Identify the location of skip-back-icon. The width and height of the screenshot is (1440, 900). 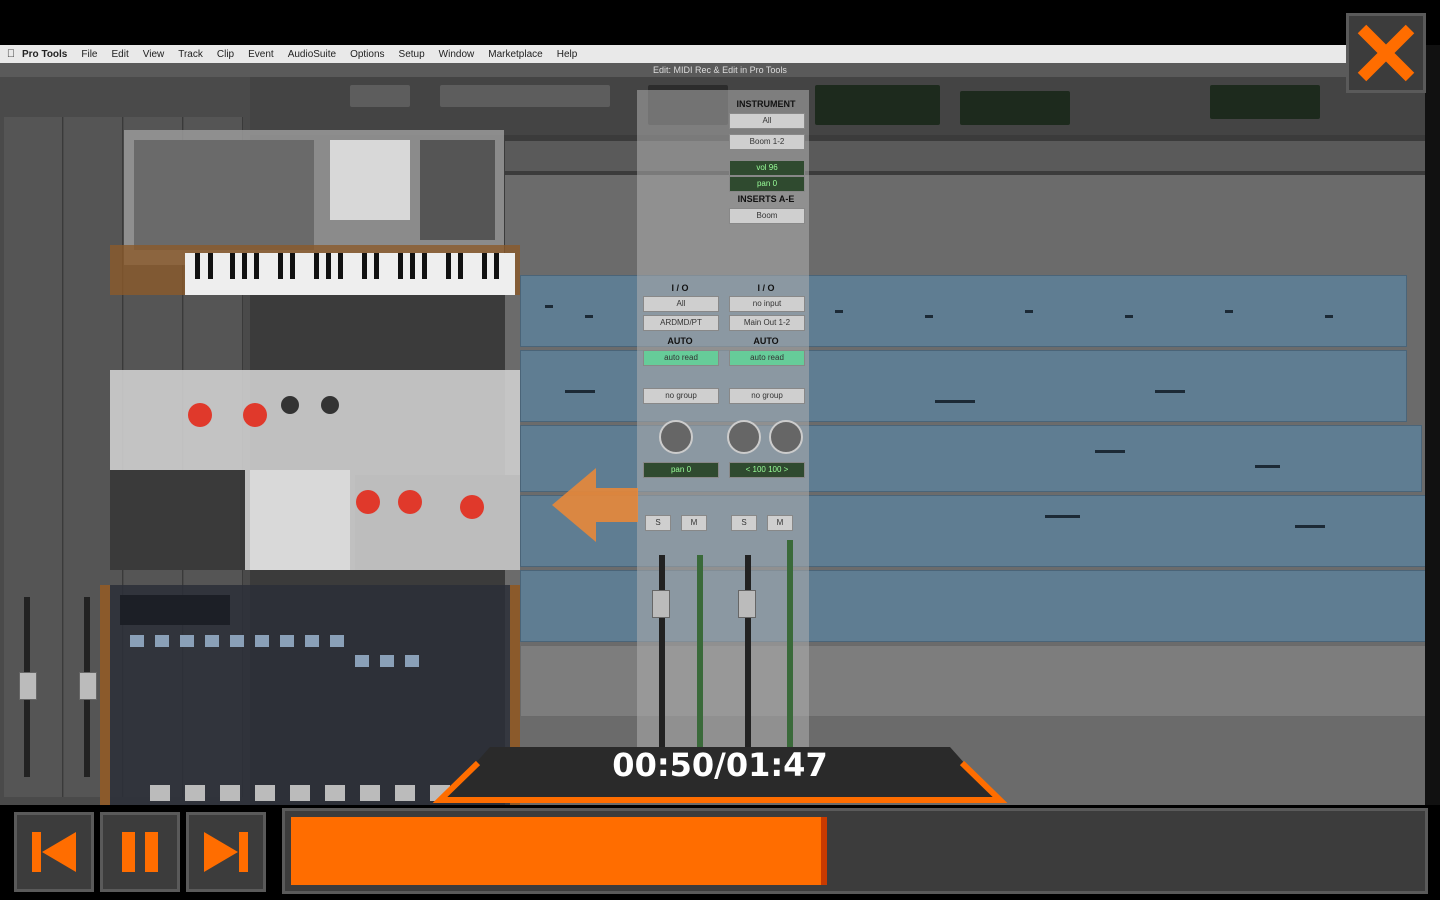
(54, 852).